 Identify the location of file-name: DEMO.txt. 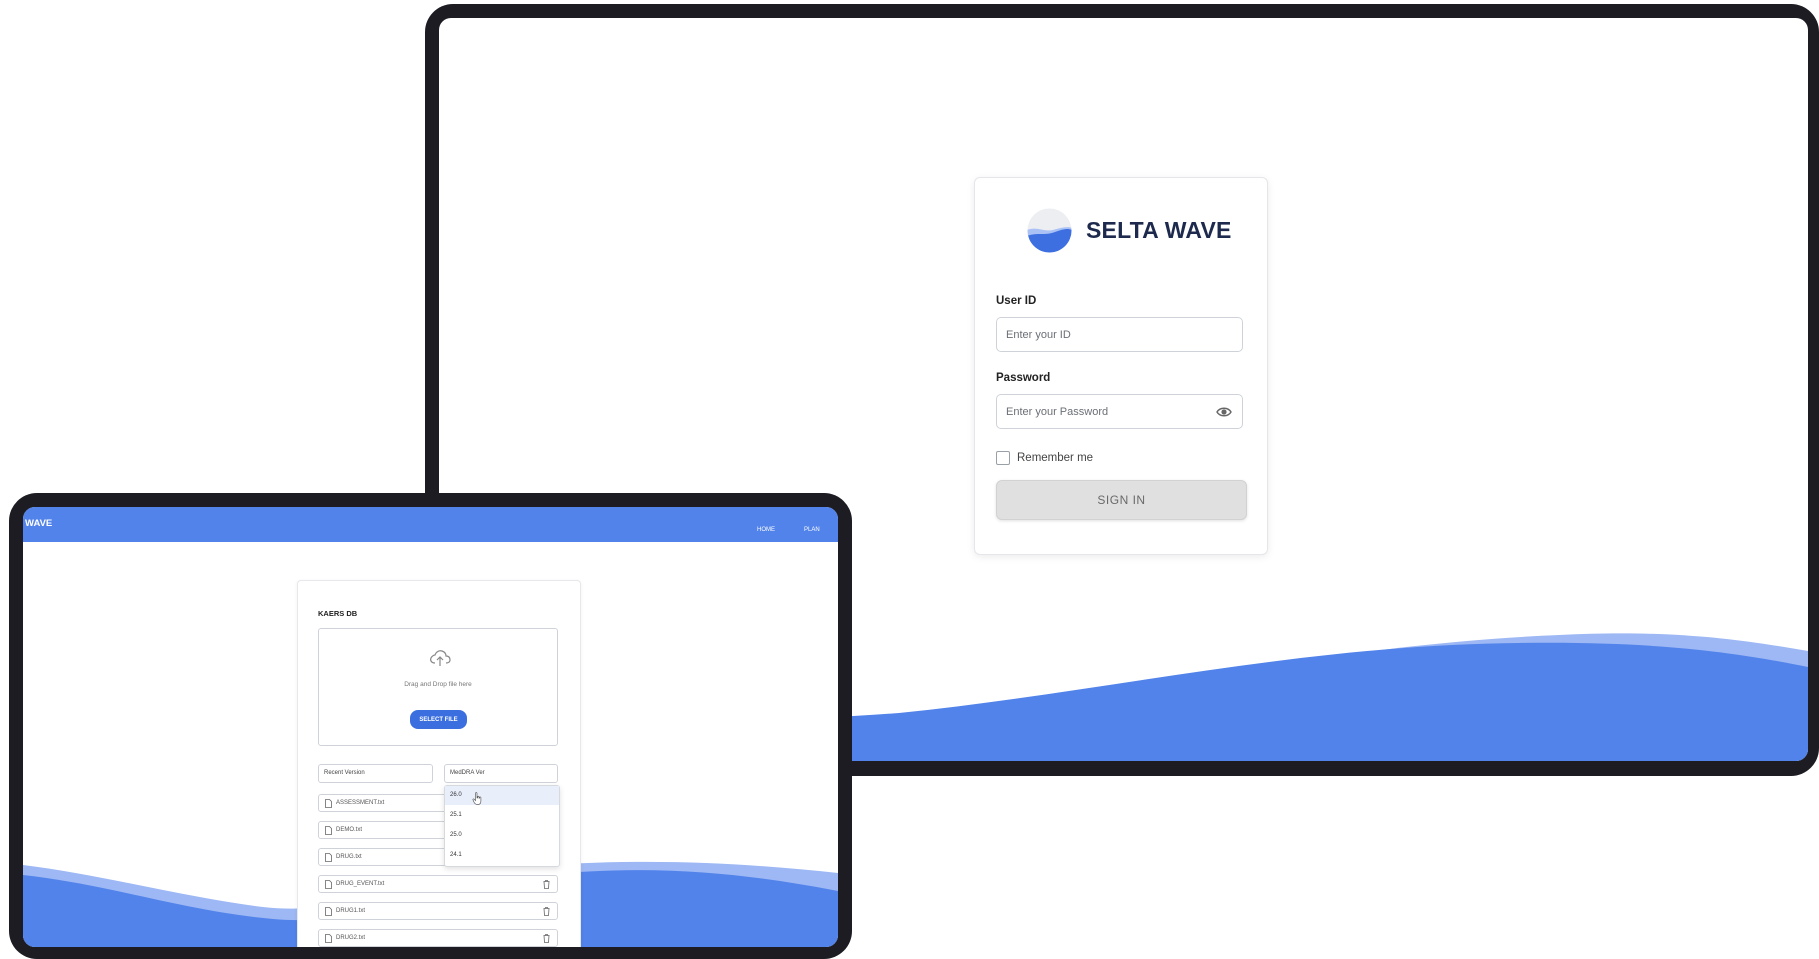
(349, 830).